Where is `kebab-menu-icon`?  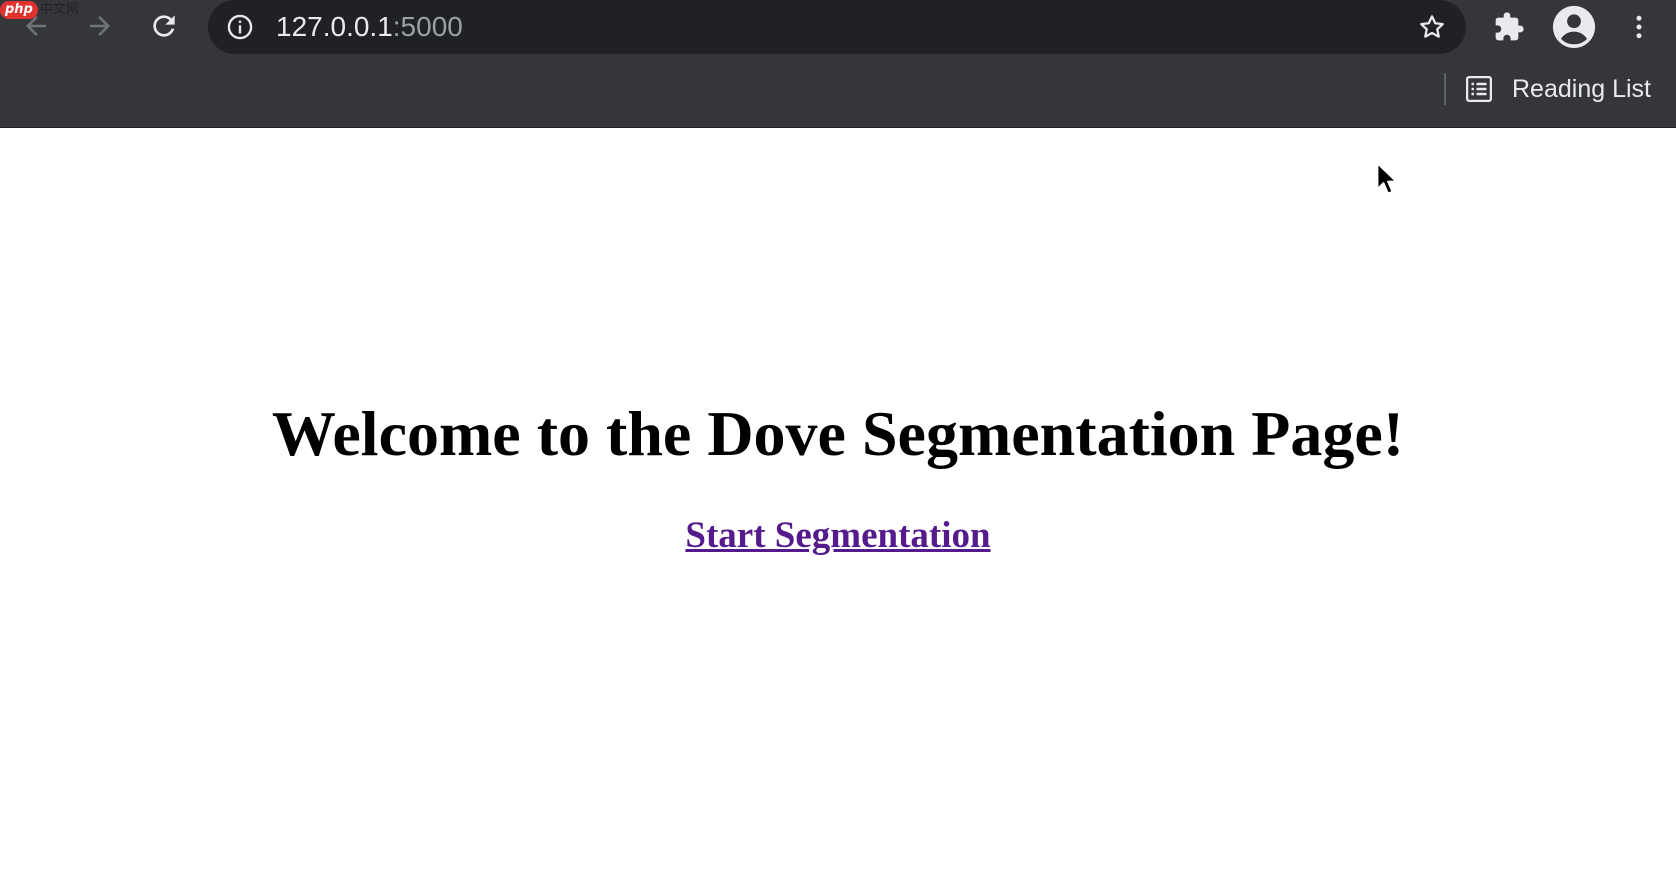 kebab-menu-icon is located at coordinates (1639, 27).